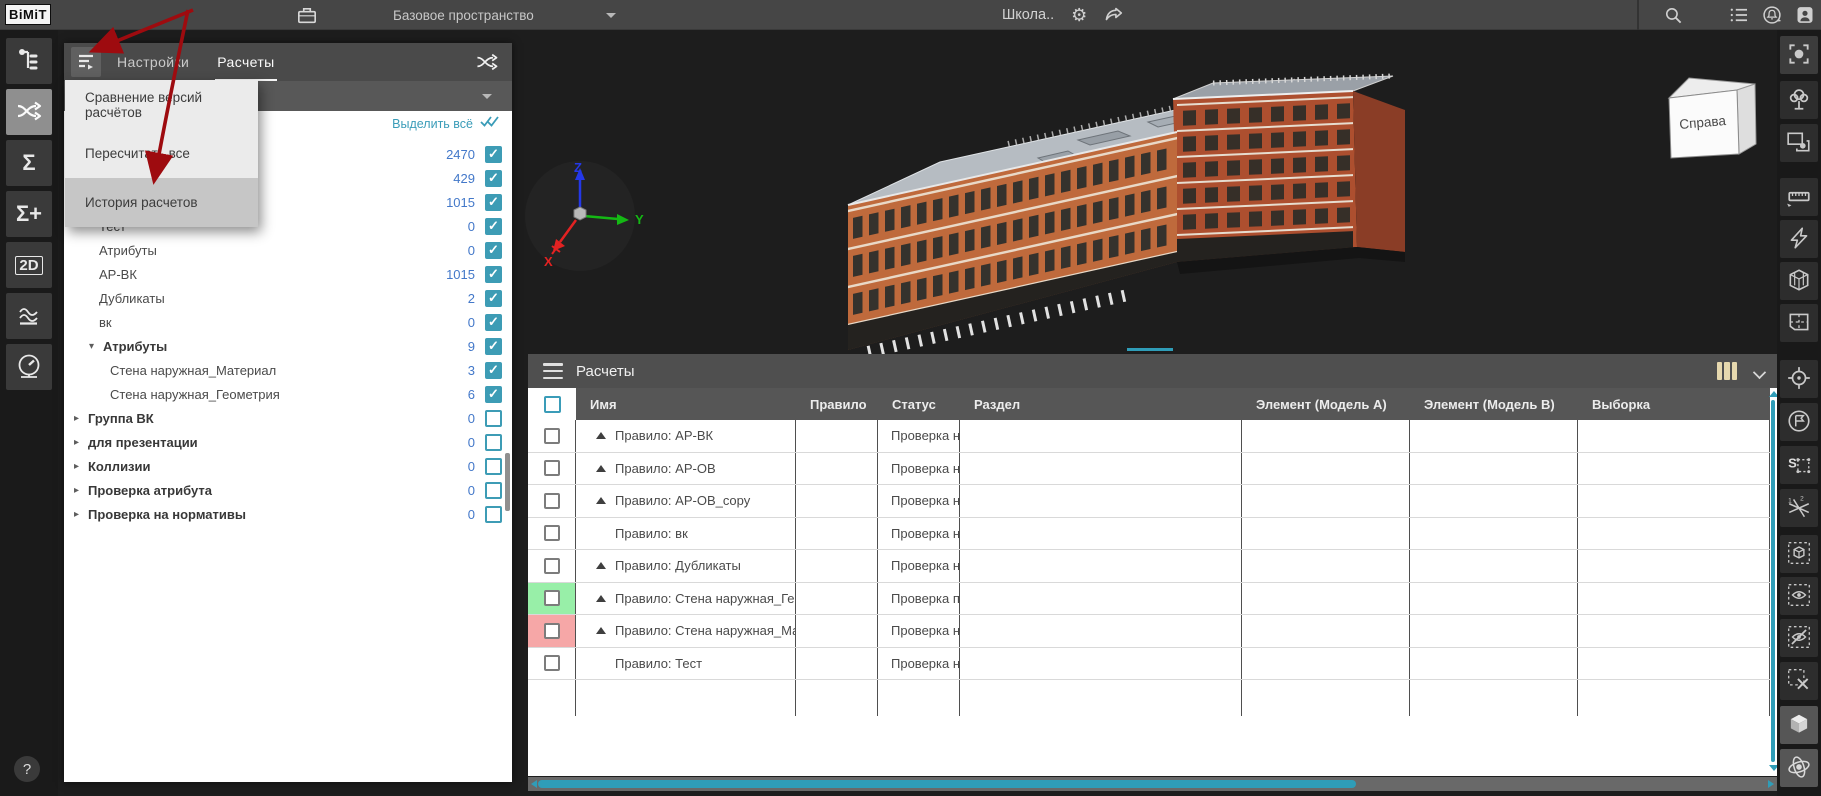 The height and width of the screenshot is (796, 1821). I want to click on select-all-link: Выделить всё, so click(446, 123).